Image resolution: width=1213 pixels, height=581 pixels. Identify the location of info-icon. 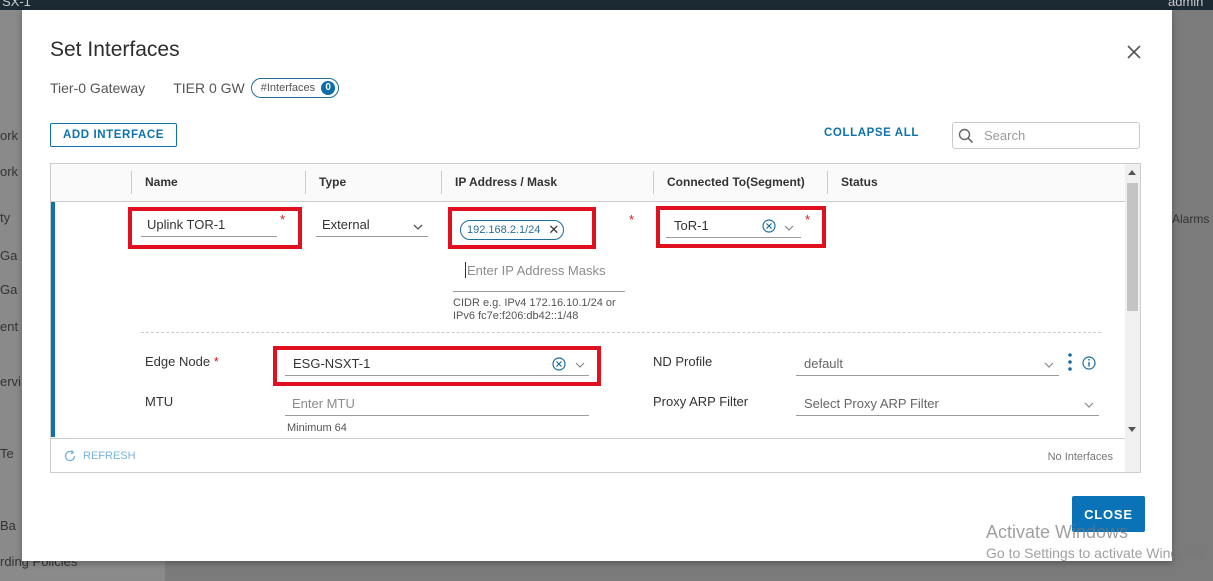
(1089, 363).